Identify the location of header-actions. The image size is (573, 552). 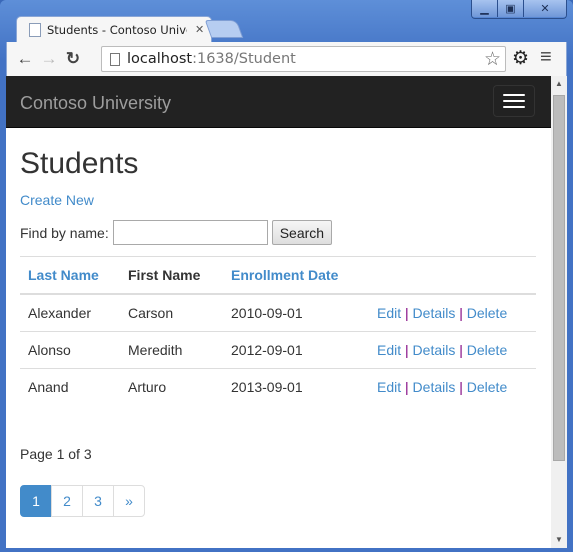
(452, 275).